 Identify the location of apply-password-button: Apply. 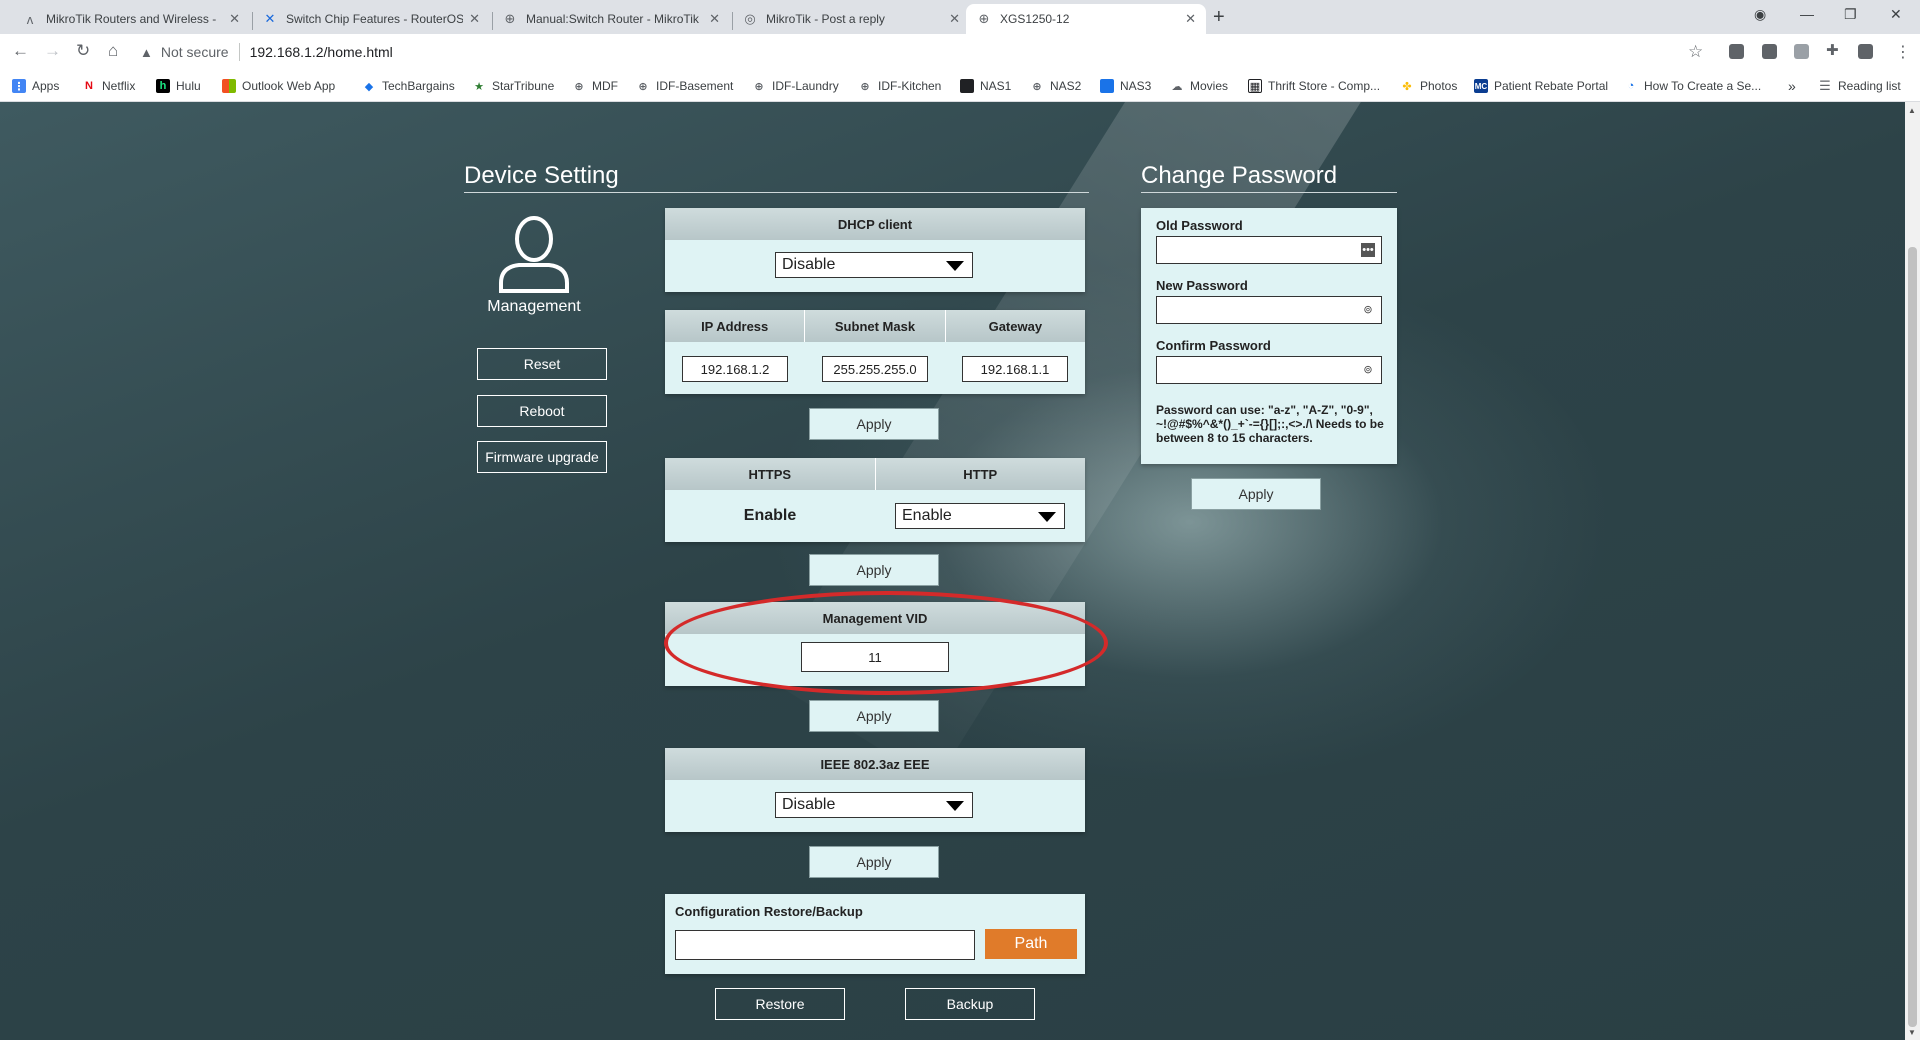
(1256, 494).